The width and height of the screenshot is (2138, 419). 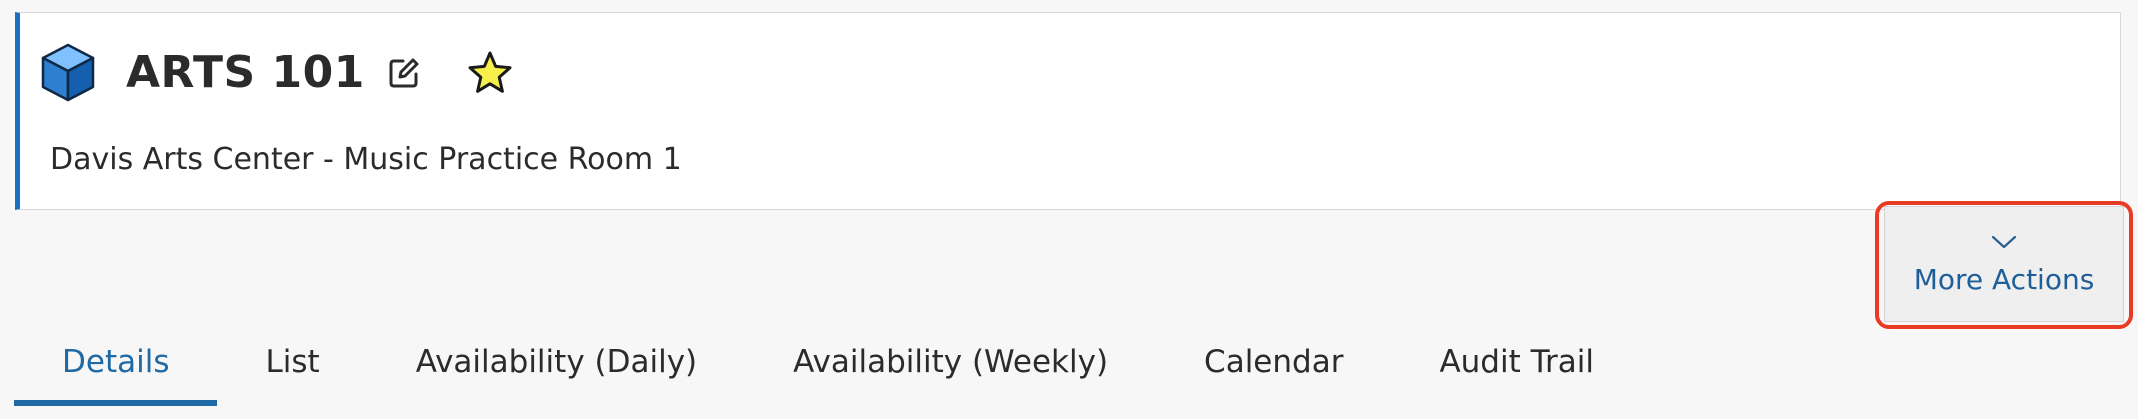 I want to click on page-title: ARTS 101, so click(x=245, y=72).